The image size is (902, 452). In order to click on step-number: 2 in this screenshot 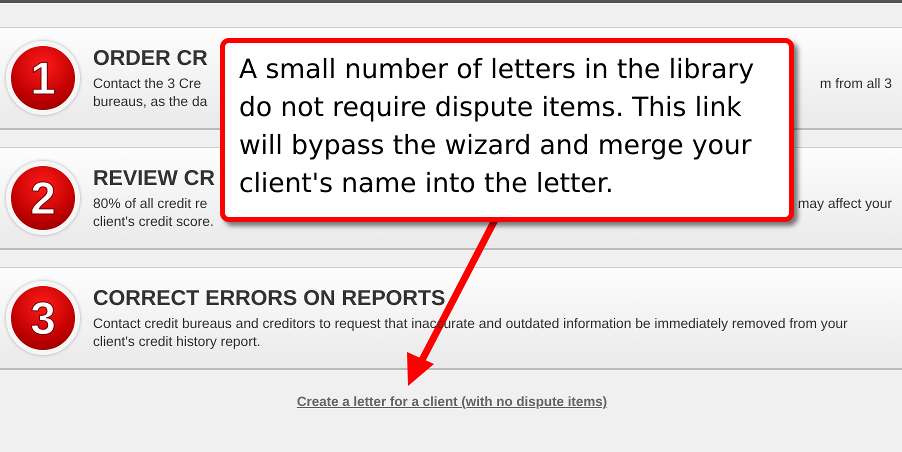, I will do `click(43, 198)`.